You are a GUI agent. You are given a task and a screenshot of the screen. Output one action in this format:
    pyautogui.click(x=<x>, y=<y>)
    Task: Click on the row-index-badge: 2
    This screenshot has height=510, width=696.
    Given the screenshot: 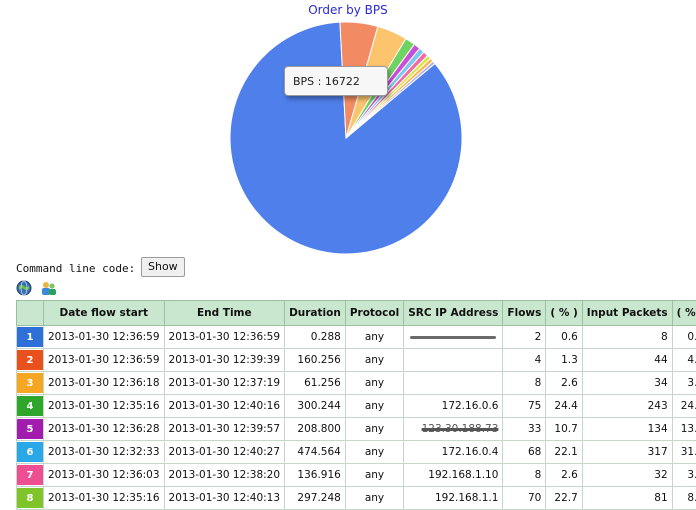 What is the action you would take?
    pyautogui.click(x=30, y=360)
    